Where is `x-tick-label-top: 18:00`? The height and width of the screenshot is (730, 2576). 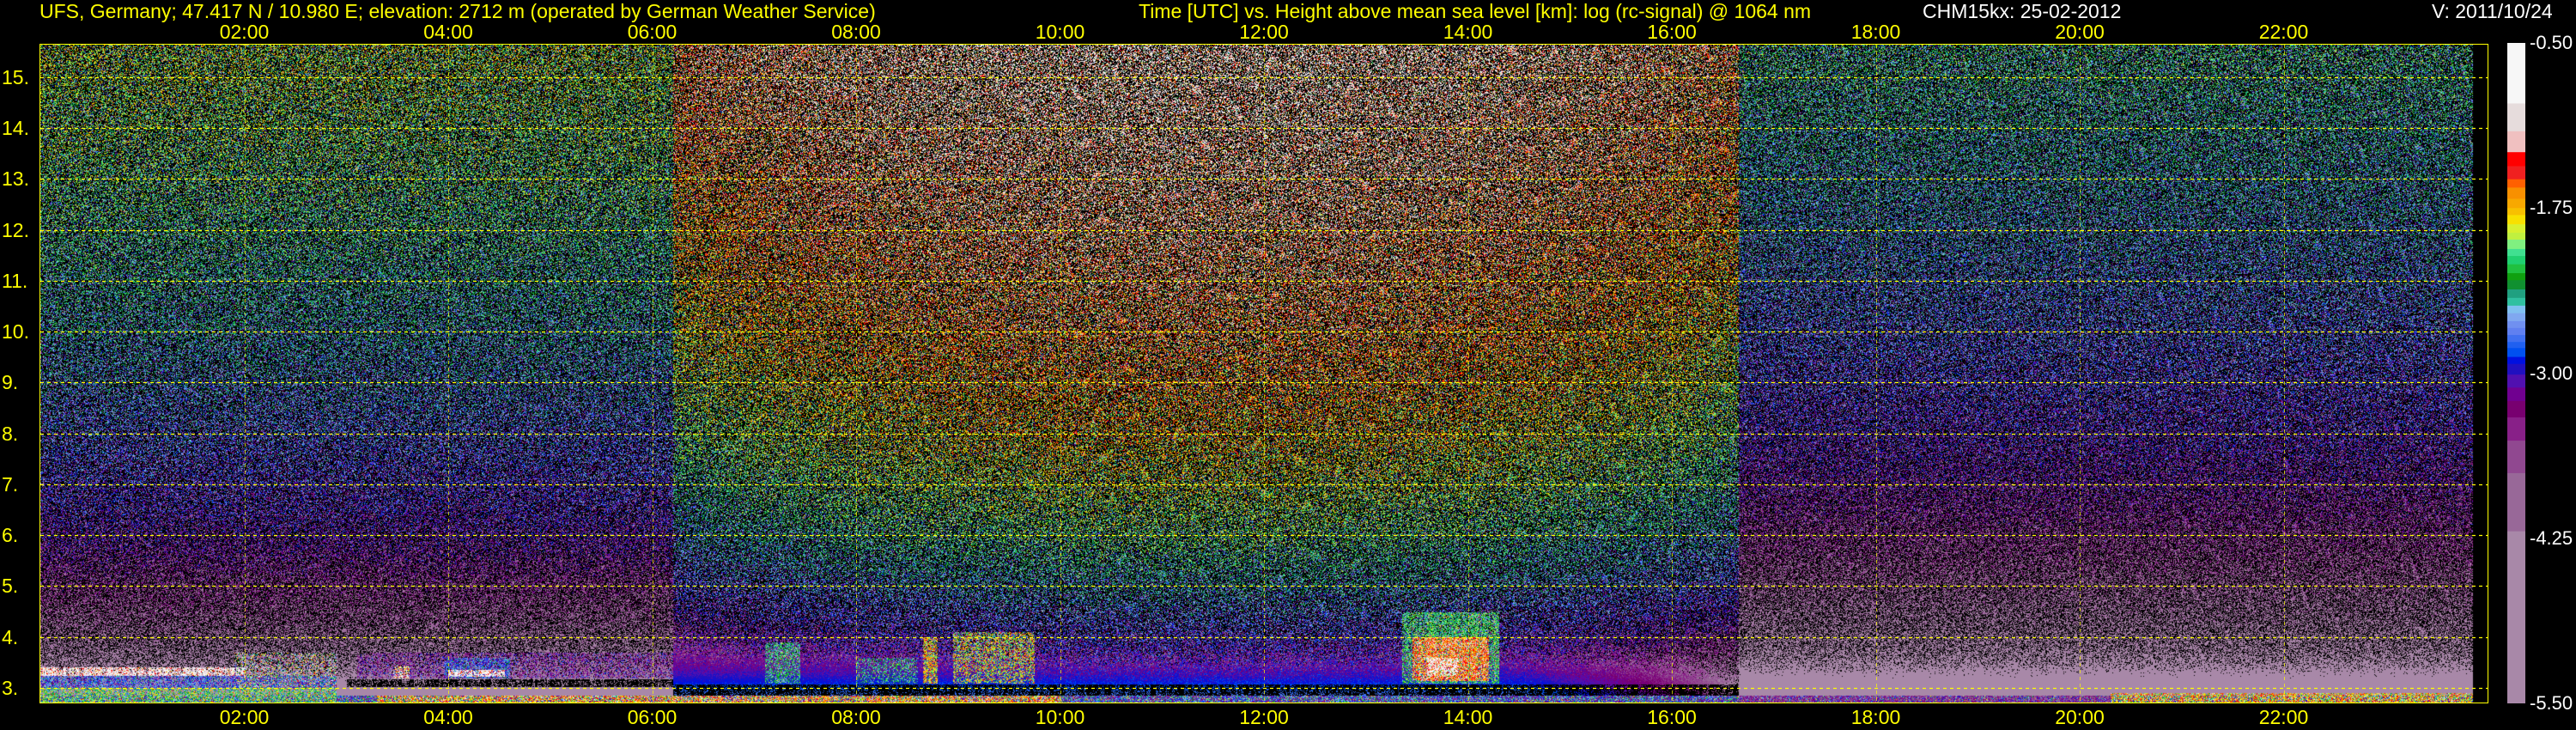
x-tick-label-top: 18:00 is located at coordinates (1875, 32).